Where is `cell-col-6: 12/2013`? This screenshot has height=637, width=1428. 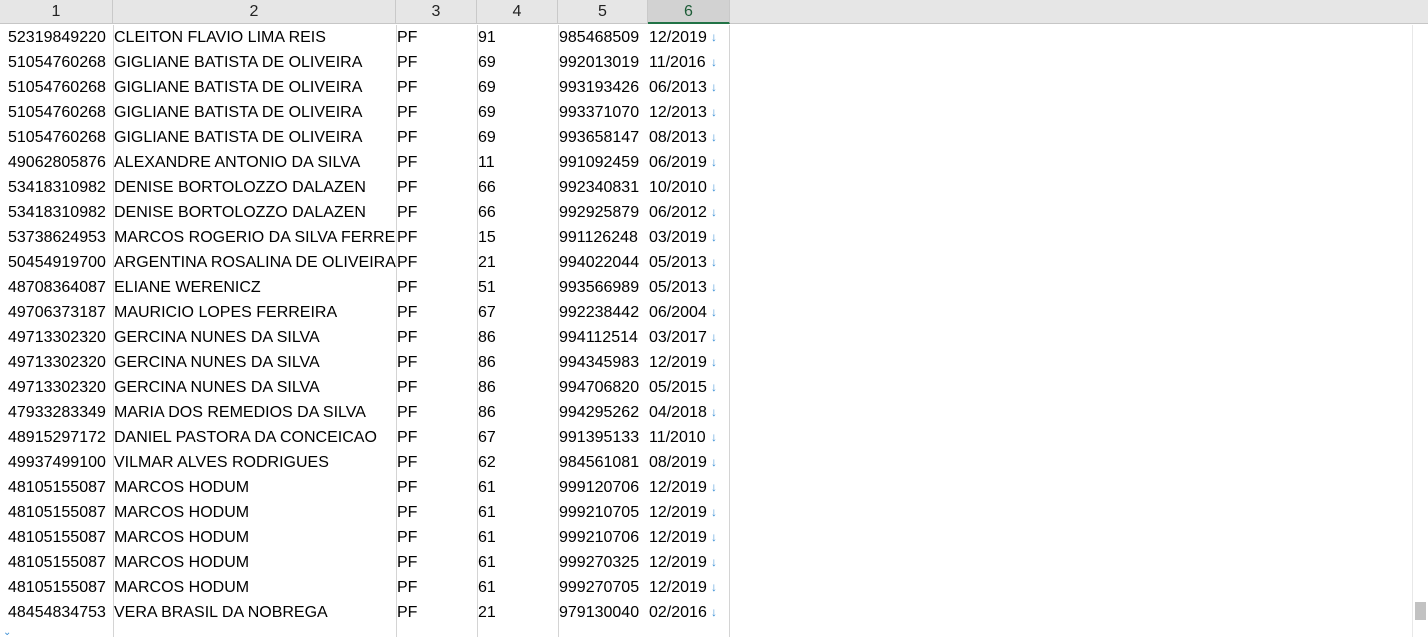
cell-col-6: 12/2013 is located at coordinates (689, 112).